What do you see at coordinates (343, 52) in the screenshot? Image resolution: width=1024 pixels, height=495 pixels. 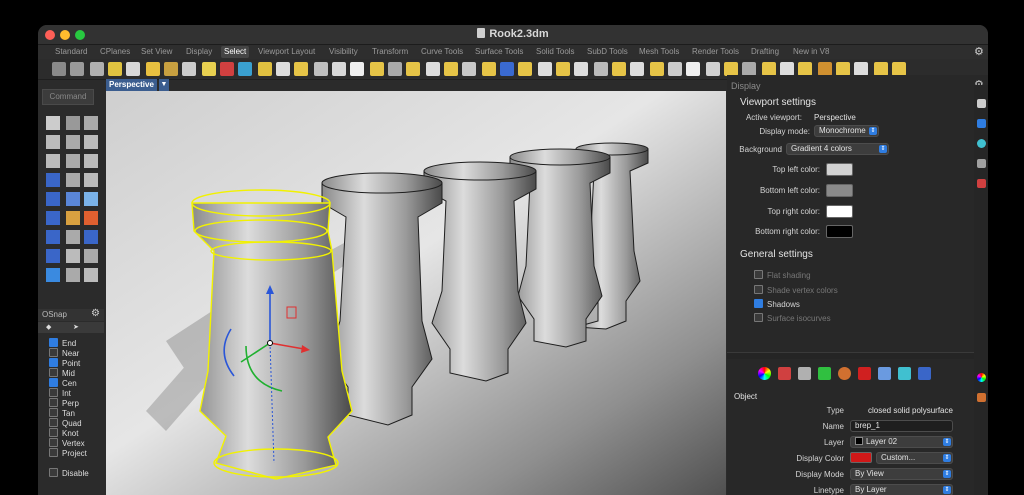 I see `tab-visibility: Visibility` at bounding box center [343, 52].